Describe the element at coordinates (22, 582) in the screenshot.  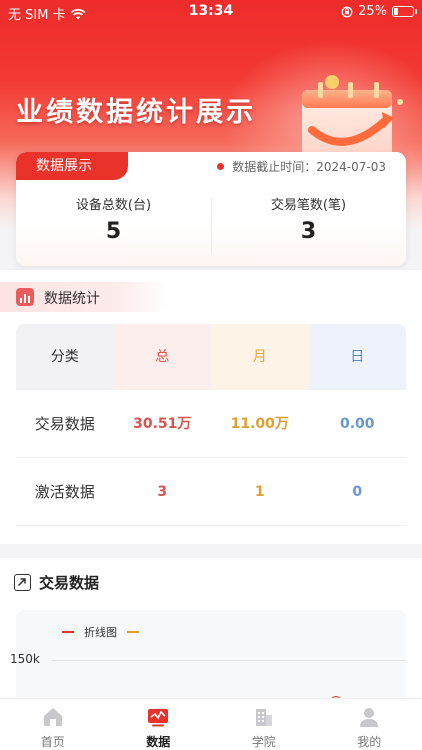
I see `external-link-icon` at that location.